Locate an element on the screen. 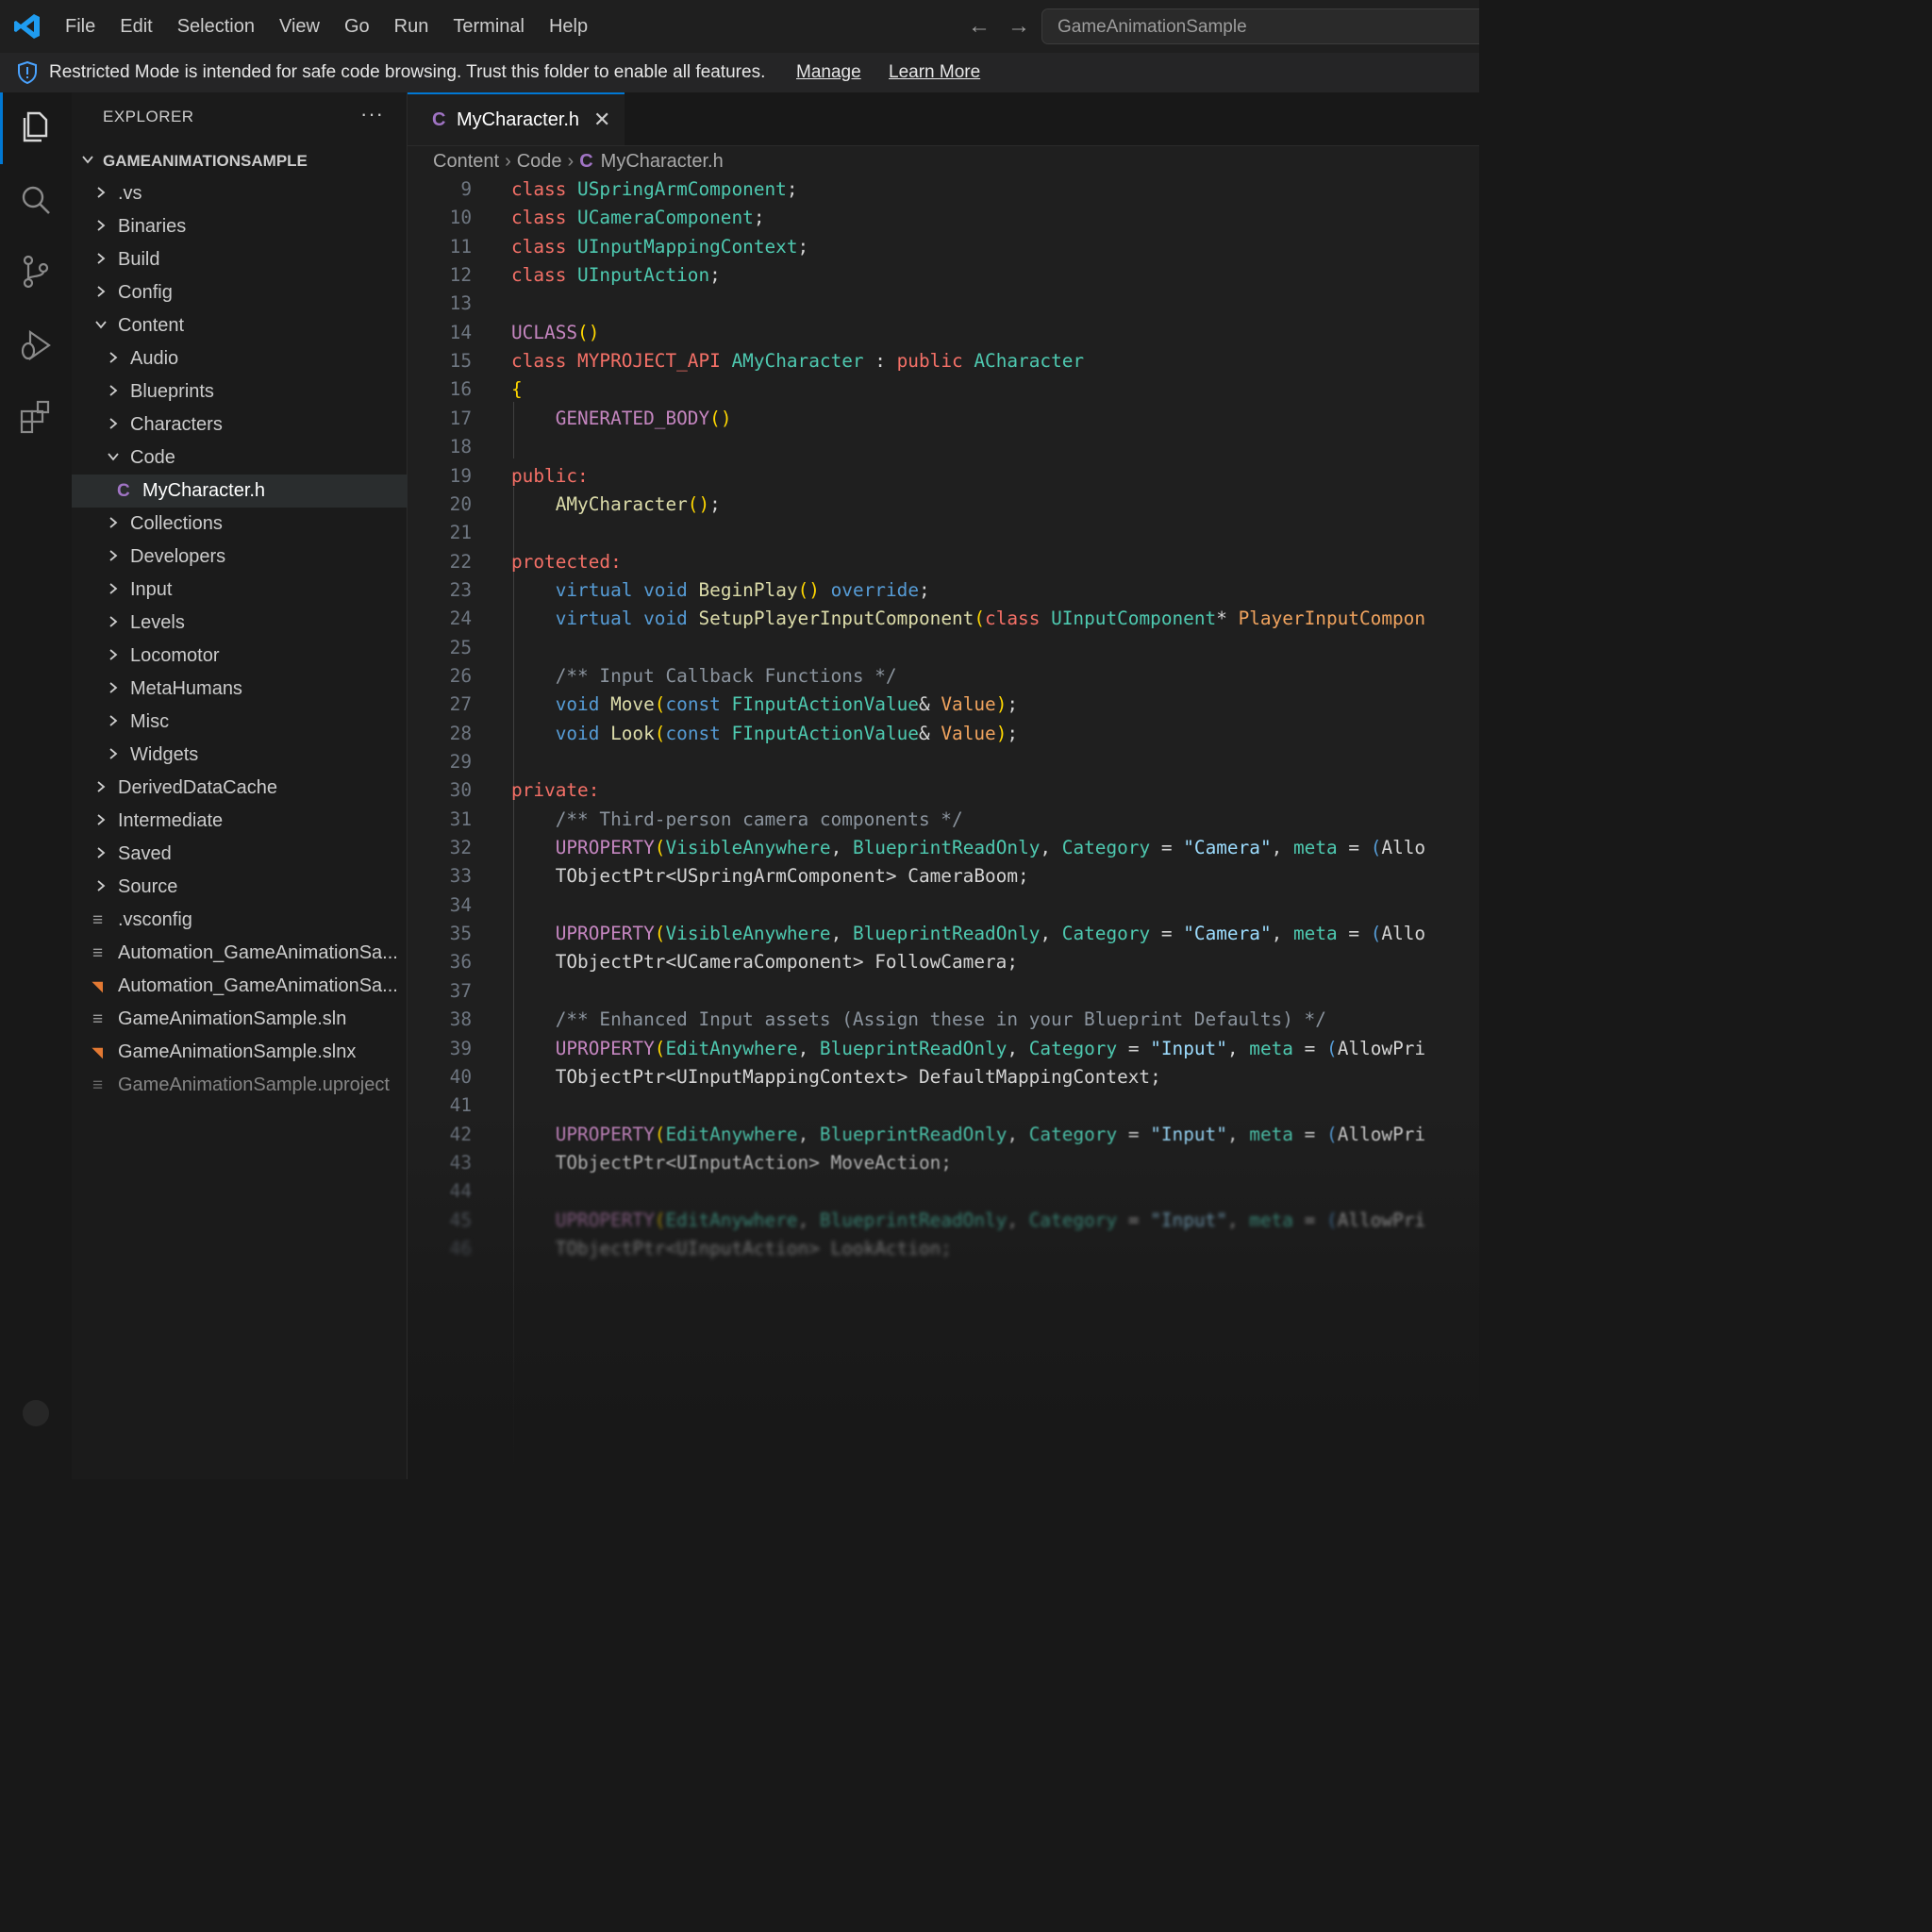 This screenshot has width=1932, height=1932. tree-file: C MyCharacter.h is located at coordinates (240, 491).